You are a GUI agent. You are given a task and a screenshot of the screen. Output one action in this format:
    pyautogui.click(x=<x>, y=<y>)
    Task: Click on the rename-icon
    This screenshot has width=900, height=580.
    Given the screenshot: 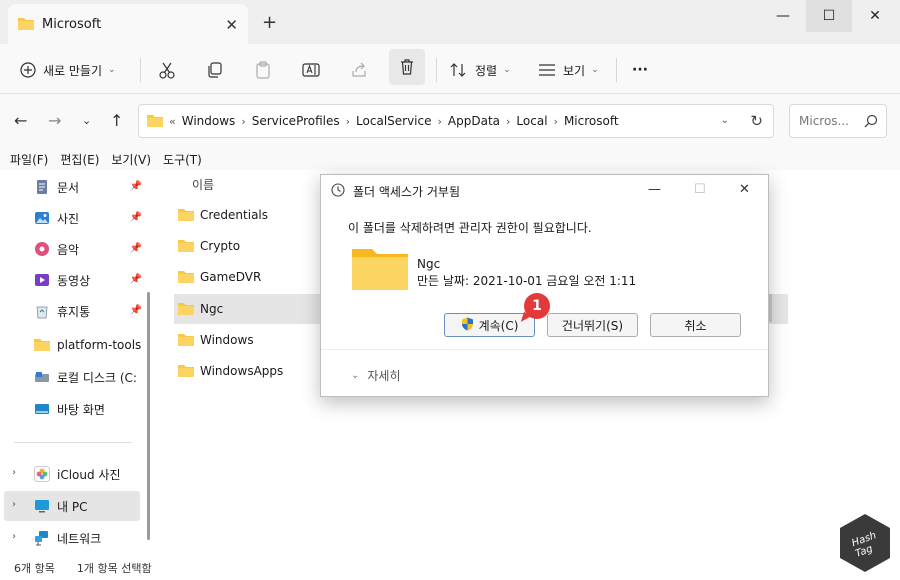 What is the action you would take?
    pyautogui.click(x=311, y=70)
    